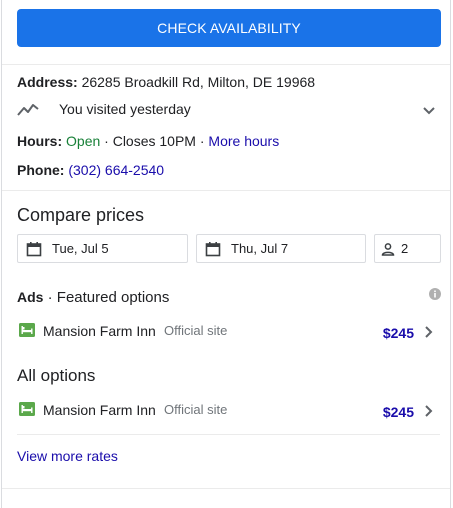 The width and height of the screenshot is (453, 508). Describe the element at coordinates (435, 294) in the screenshot. I see `info-icon` at that location.